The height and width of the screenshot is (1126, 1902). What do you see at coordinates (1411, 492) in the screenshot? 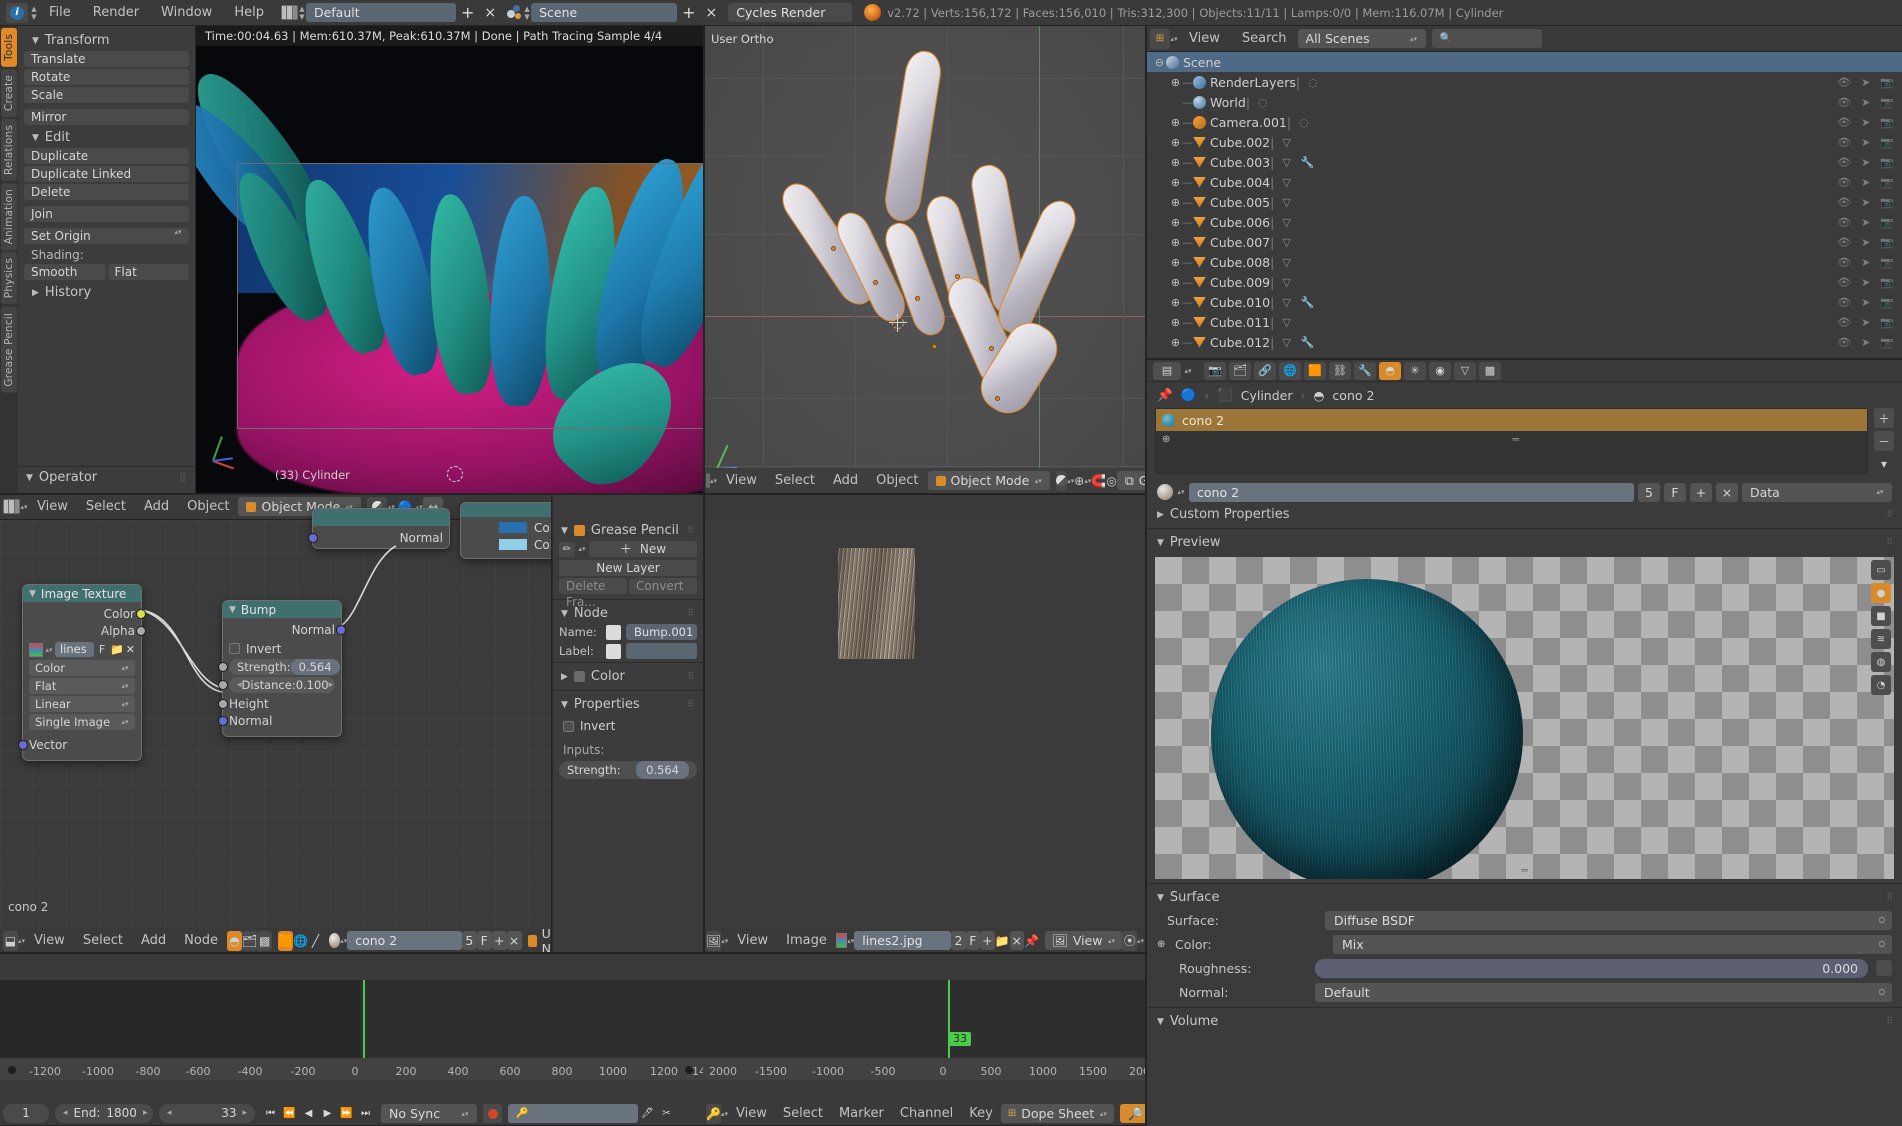
I see `material-name-field: cono 2` at bounding box center [1411, 492].